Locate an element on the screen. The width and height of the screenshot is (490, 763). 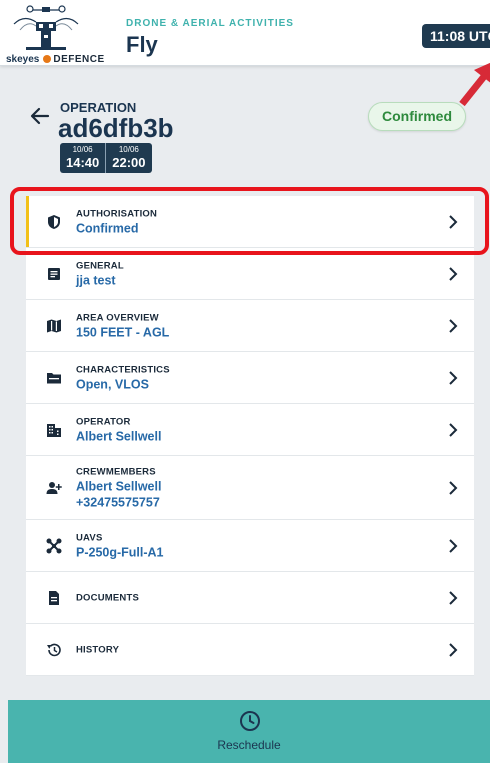
section-label: AUTHORISATION is located at coordinates (117, 213).